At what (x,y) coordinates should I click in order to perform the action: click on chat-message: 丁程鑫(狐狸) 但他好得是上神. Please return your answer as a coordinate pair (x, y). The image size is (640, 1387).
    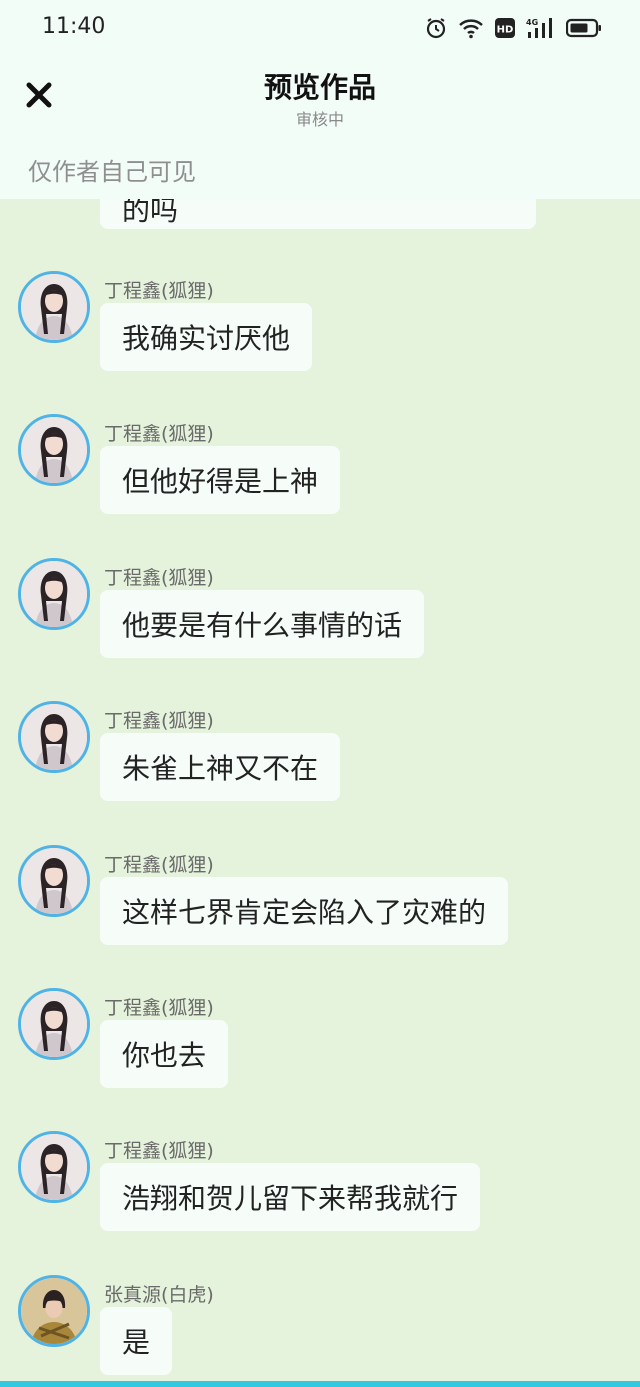
    Looking at the image, I should click on (320, 474).